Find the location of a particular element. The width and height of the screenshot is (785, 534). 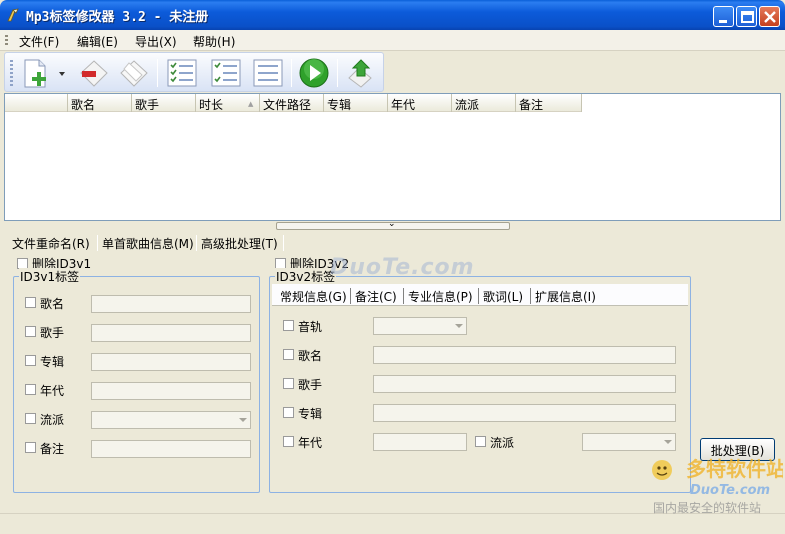

list-icon is located at coordinates (268, 73).